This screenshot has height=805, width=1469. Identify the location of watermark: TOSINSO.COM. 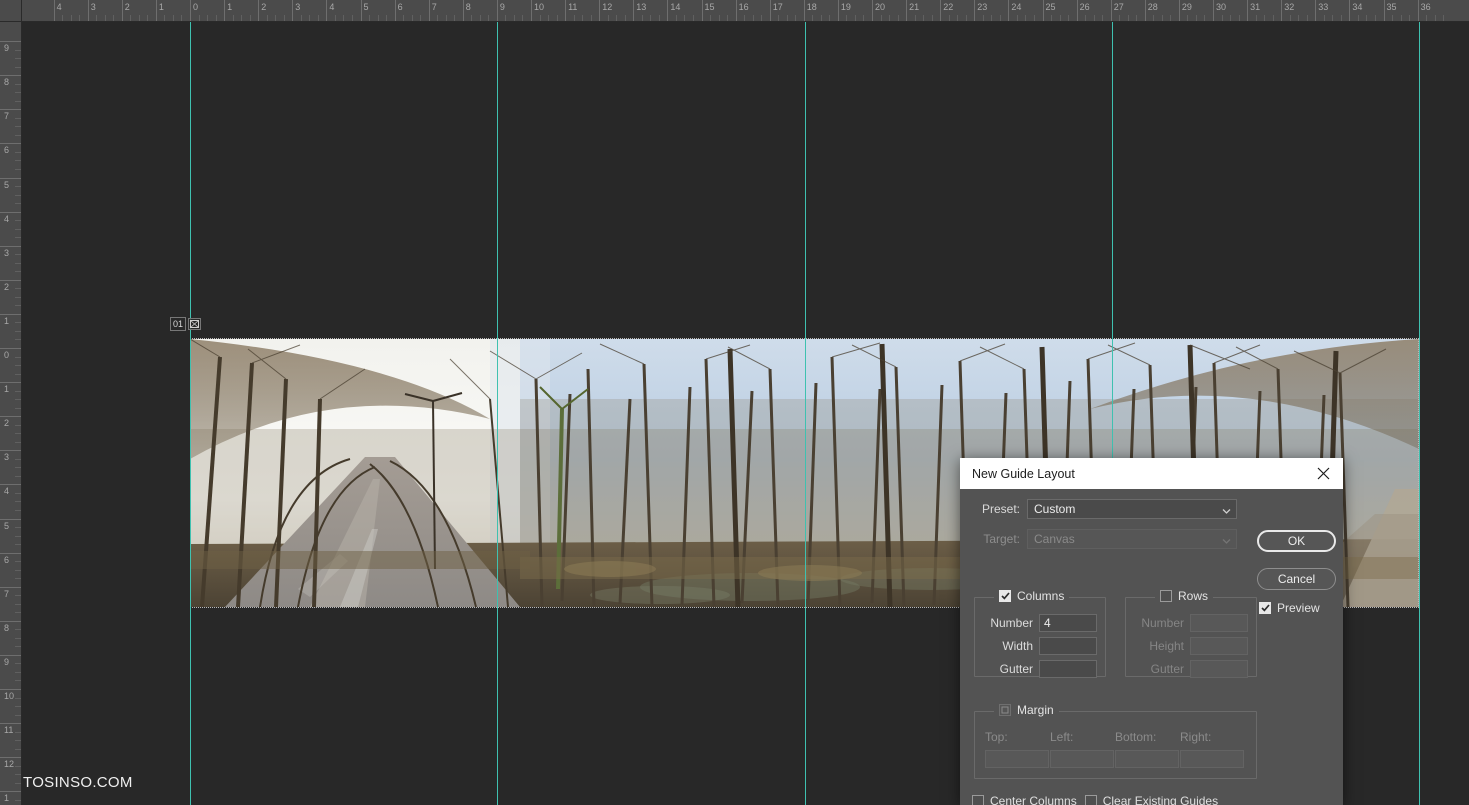
(78, 782).